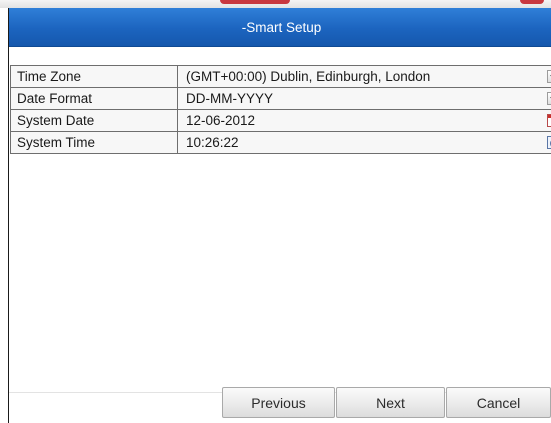 Image resolution: width=551 pixels, height=423 pixels. What do you see at coordinates (278, 402) in the screenshot?
I see `previous-button: Previous` at bounding box center [278, 402].